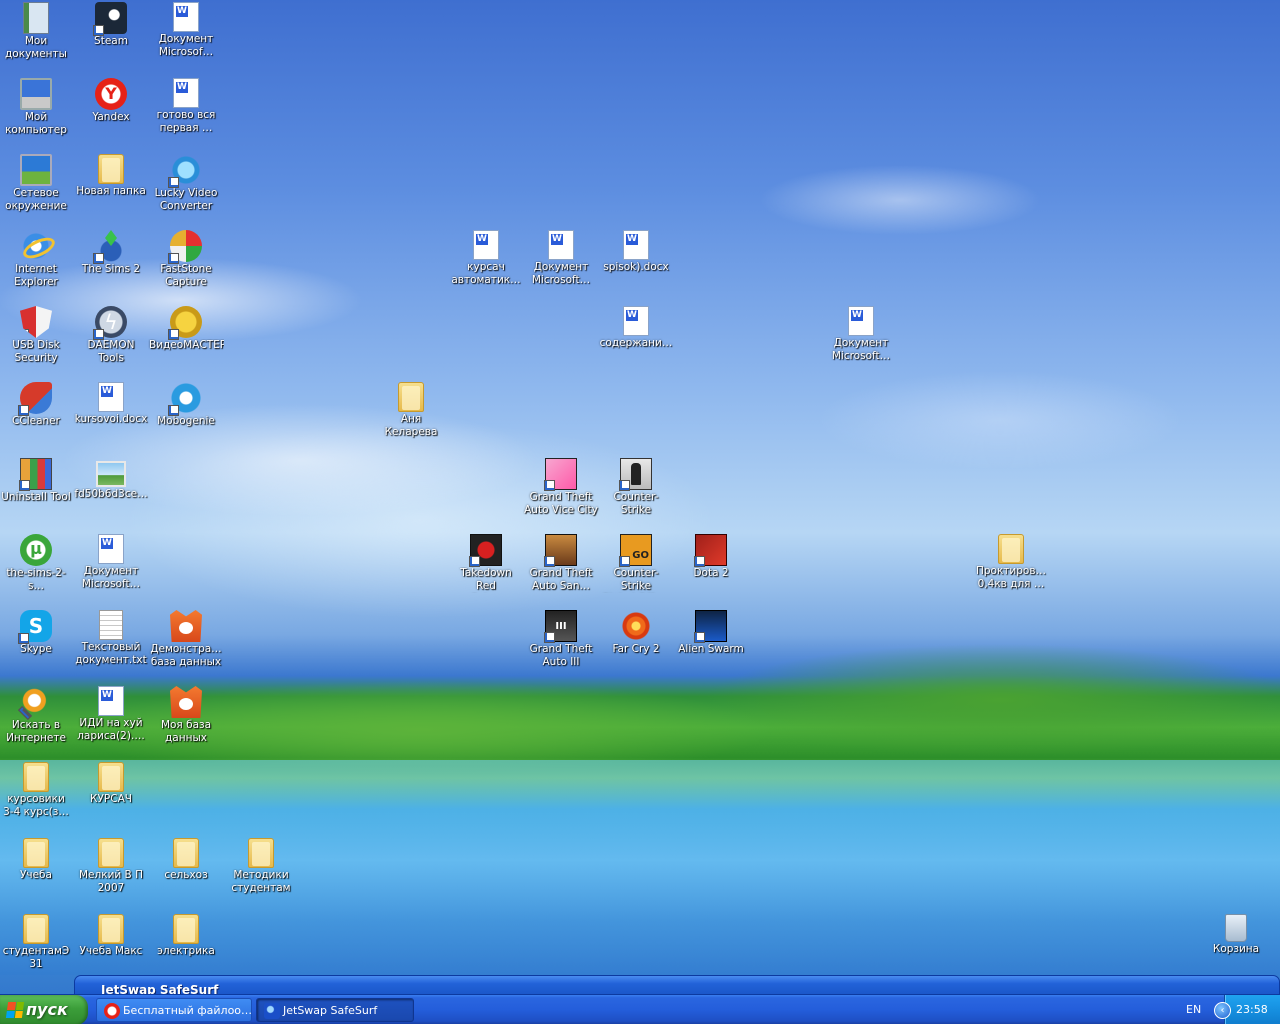 The image size is (1280, 1024). What do you see at coordinates (37, 259) in the screenshot?
I see `desktop-icon-internet-explorer: Internet Explorer` at bounding box center [37, 259].